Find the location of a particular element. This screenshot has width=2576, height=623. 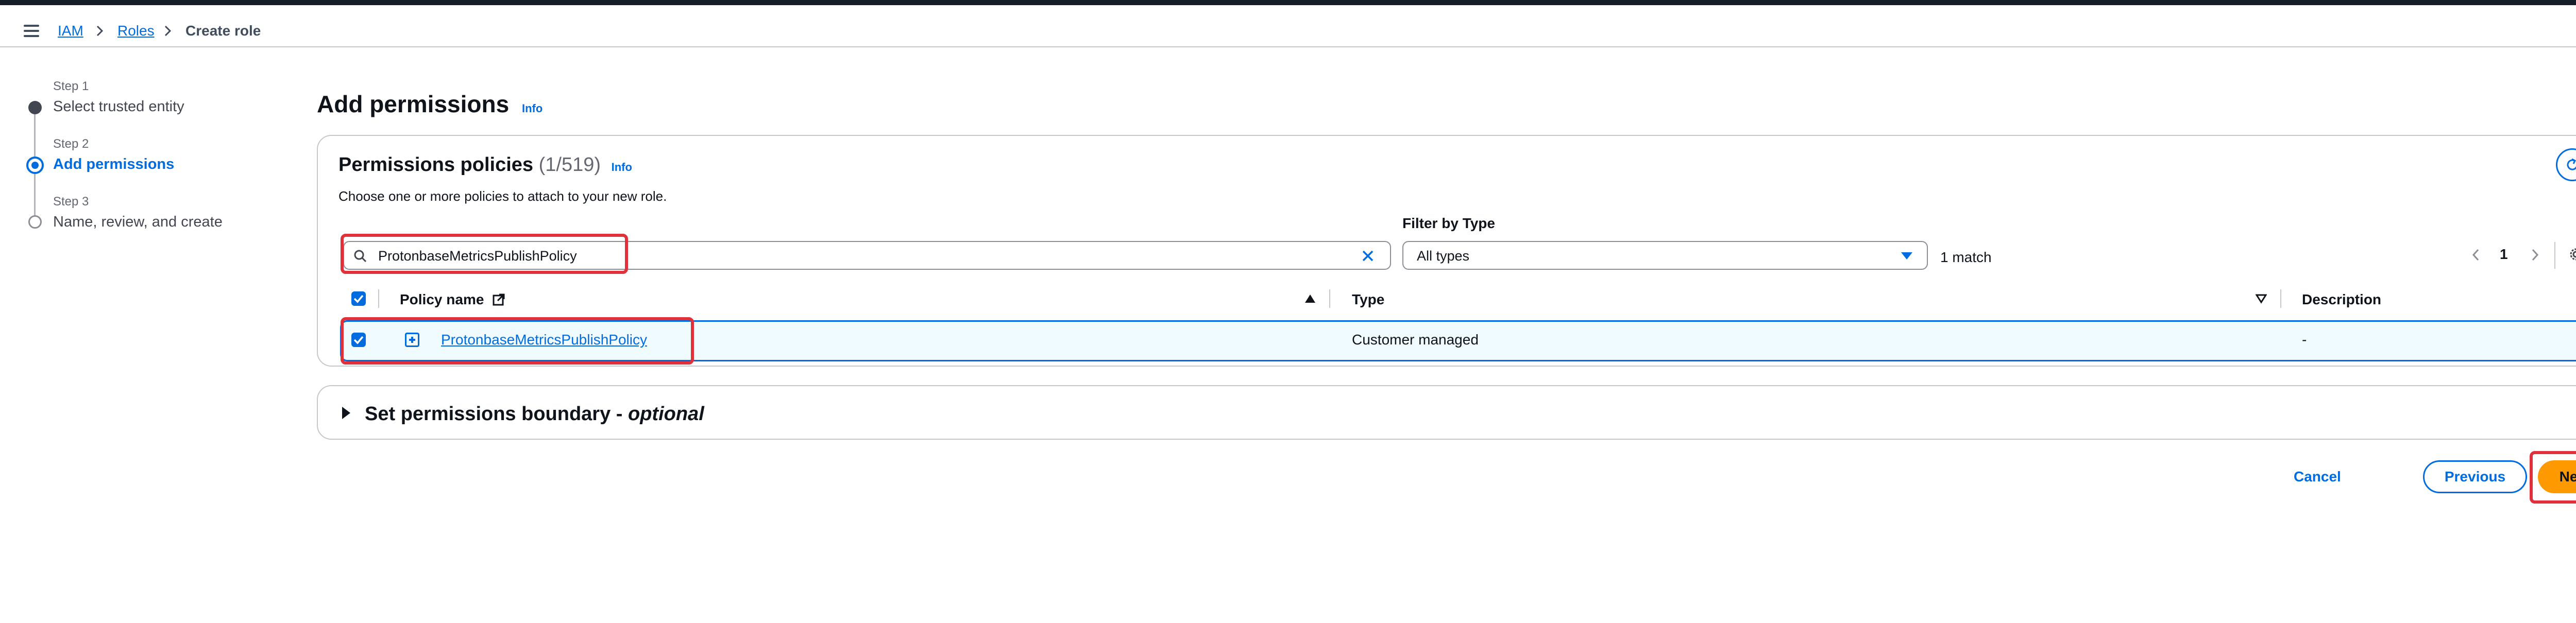

top-navigation-bar: IAM Roles Create role is located at coordinates (1288, 26).